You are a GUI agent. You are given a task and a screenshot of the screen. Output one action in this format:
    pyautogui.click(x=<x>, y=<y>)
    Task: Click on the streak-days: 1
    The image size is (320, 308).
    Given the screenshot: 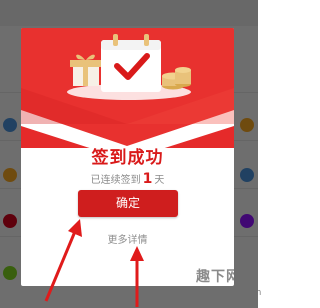 What is the action you would take?
    pyautogui.click(x=147, y=179)
    